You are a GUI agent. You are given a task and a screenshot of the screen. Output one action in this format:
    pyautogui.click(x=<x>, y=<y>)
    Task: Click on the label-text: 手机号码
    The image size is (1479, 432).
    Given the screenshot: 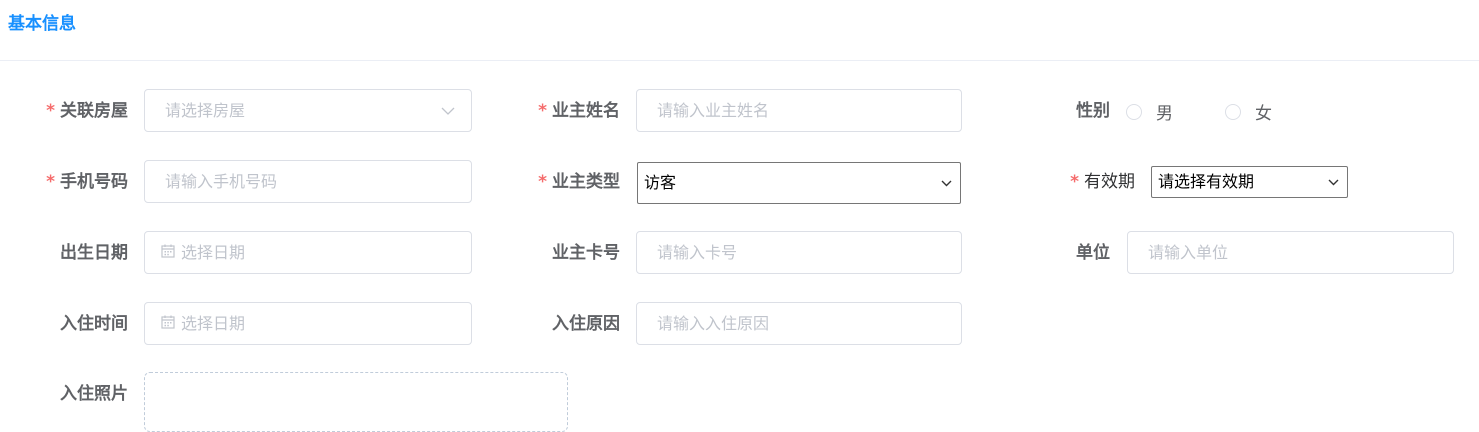 What is the action you would take?
    pyautogui.click(x=94, y=182)
    